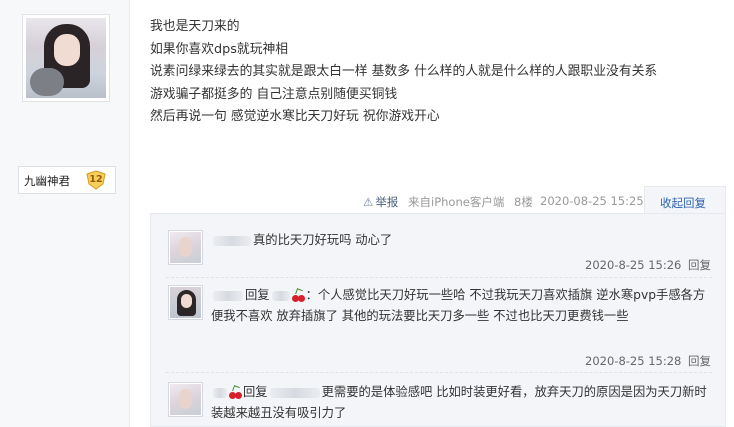 The height and width of the screenshot is (427, 734). I want to click on post-meta: ⚠ 举报 来自iPhone客户端 8楼 2020-08-25 15:25 收起回复, so click(367, 200).